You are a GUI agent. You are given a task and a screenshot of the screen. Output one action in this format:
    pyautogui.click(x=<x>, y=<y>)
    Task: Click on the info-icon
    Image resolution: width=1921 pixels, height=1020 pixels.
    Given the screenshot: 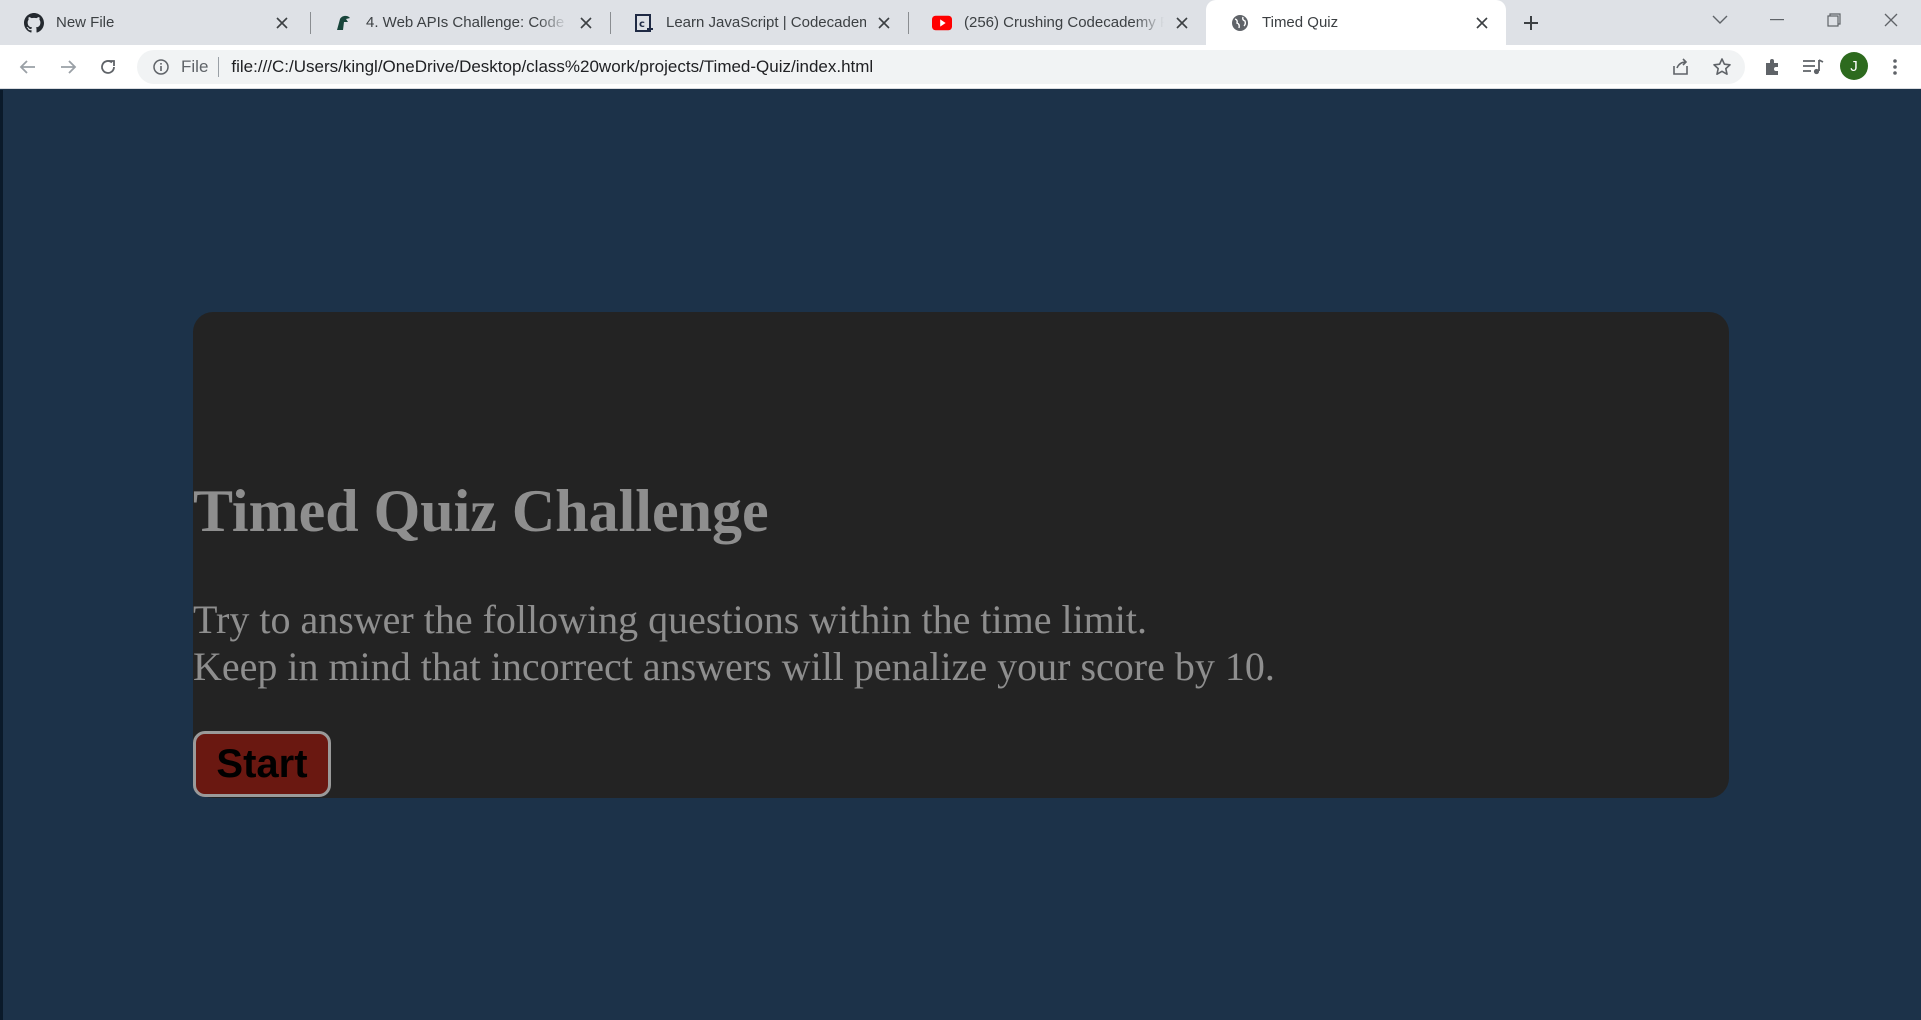 What is the action you would take?
    pyautogui.click(x=161, y=67)
    